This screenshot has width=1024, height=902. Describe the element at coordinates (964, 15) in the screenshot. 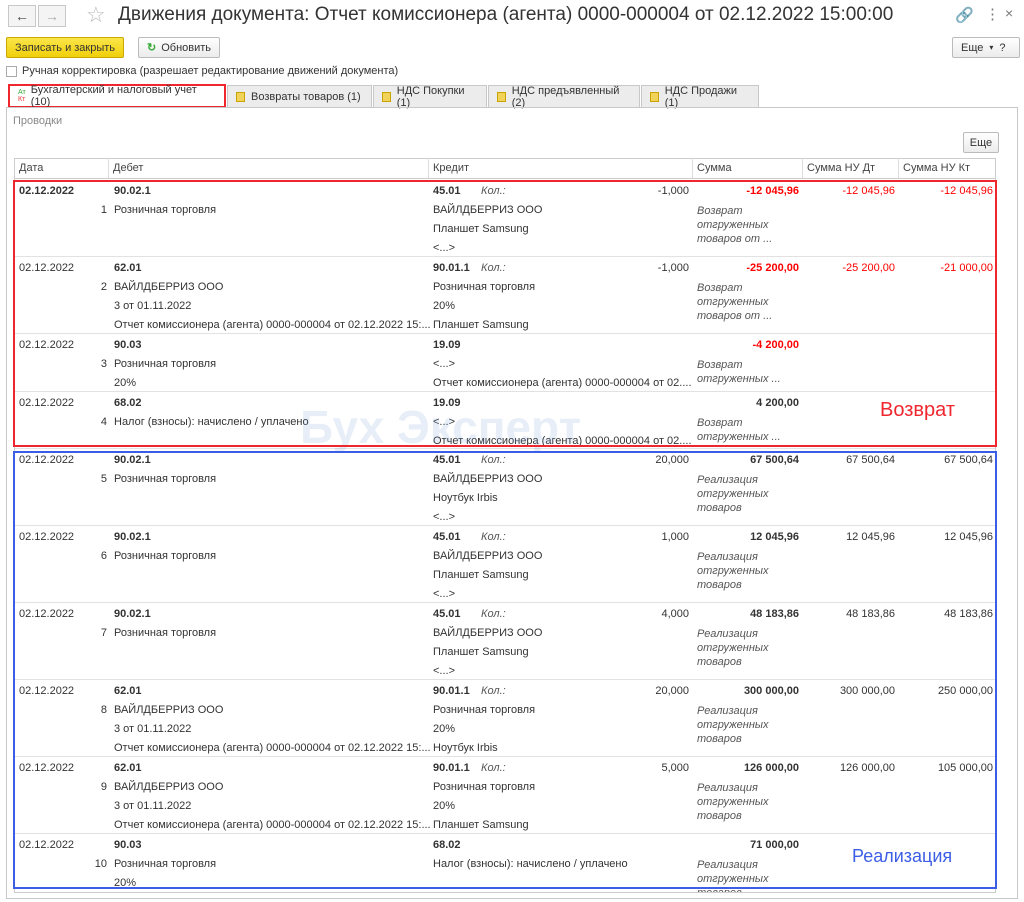

I see `link-icon: 🔗` at that location.